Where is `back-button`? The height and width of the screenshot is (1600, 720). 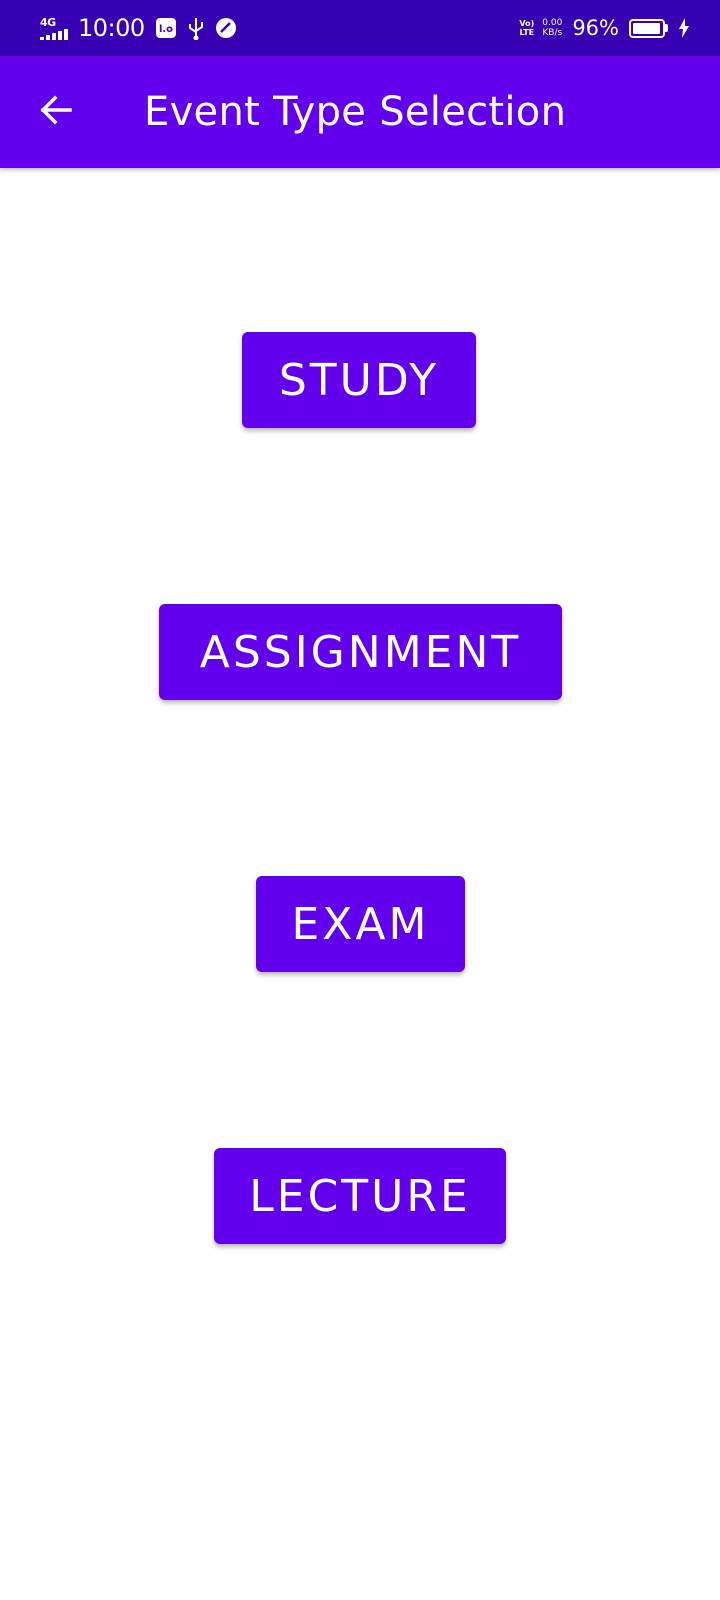 back-button is located at coordinates (56, 112).